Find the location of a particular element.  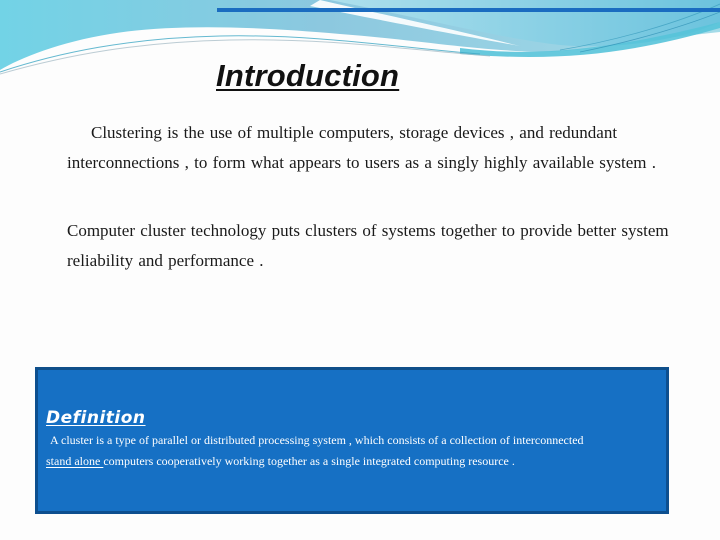

header-accent-line is located at coordinates (468, 10).